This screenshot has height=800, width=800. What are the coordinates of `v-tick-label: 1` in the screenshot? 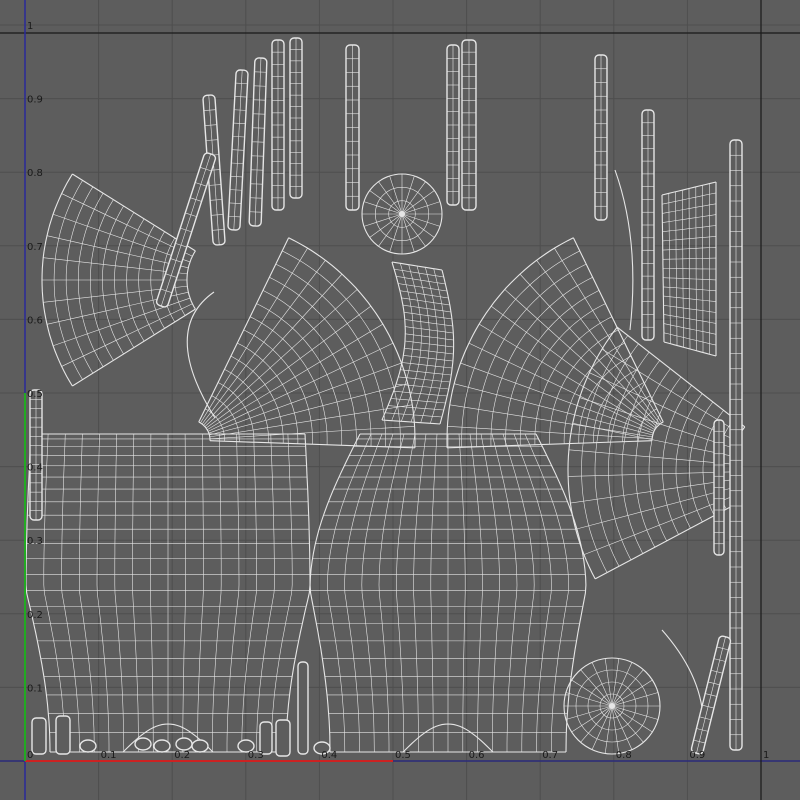 It's located at (30, 26).